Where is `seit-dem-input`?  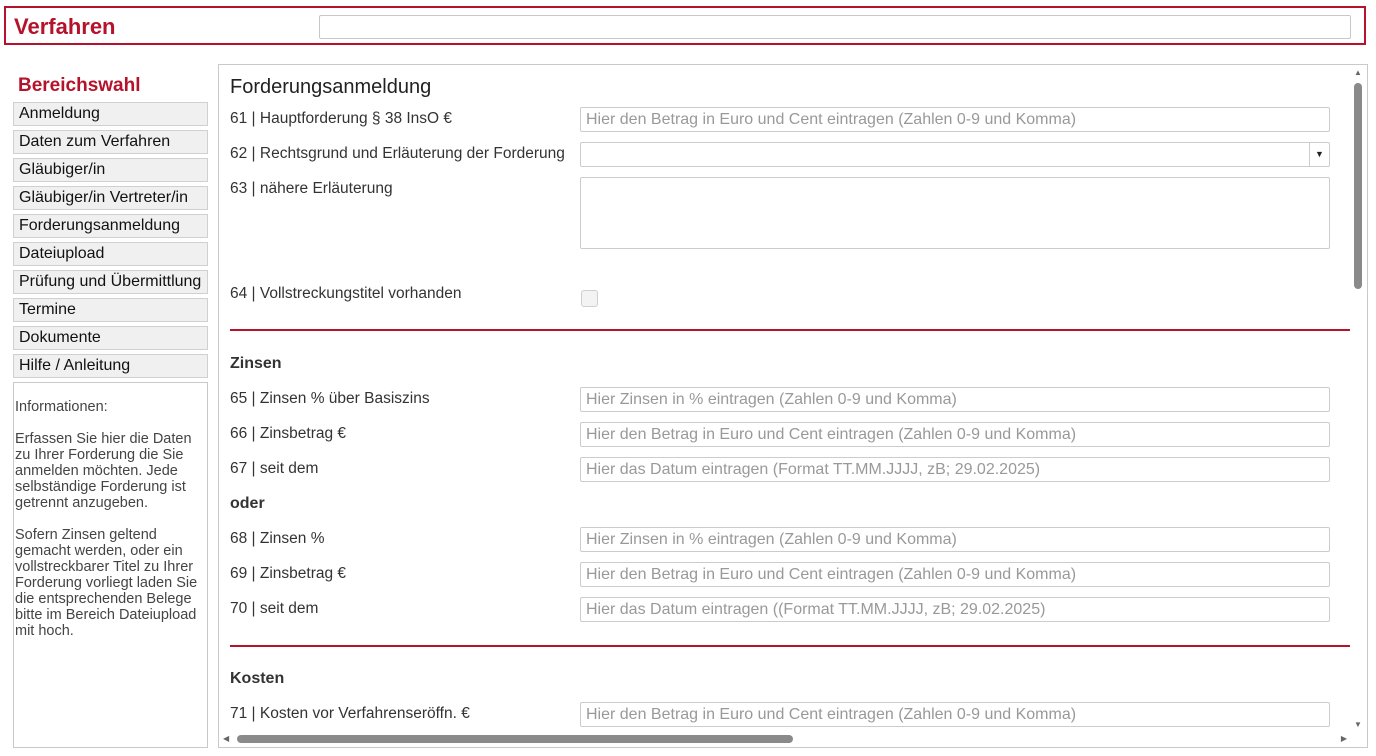
seit-dem-input is located at coordinates (955, 469).